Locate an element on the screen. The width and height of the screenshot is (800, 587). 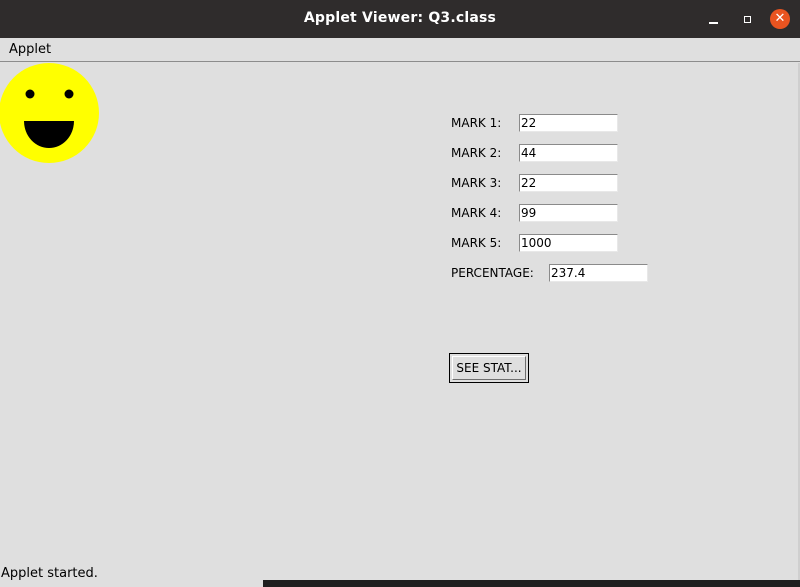
smiley-face-icon is located at coordinates (49, 113).